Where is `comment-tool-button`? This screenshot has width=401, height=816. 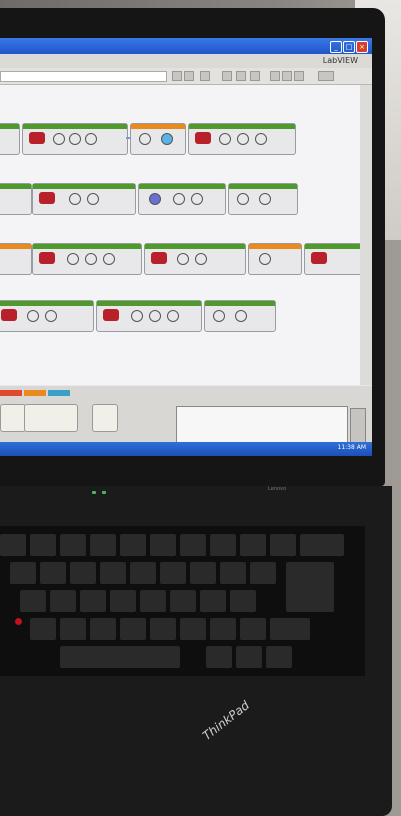 comment-tool-button is located at coordinates (205, 76).